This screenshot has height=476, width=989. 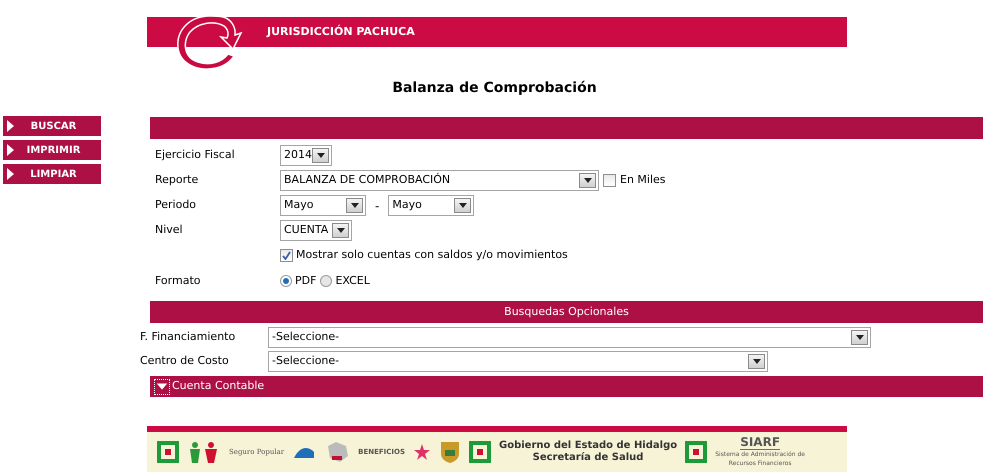 I want to click on logo-text: Gobierno del Estado de Hidalgo, so click(x=588, y=446).